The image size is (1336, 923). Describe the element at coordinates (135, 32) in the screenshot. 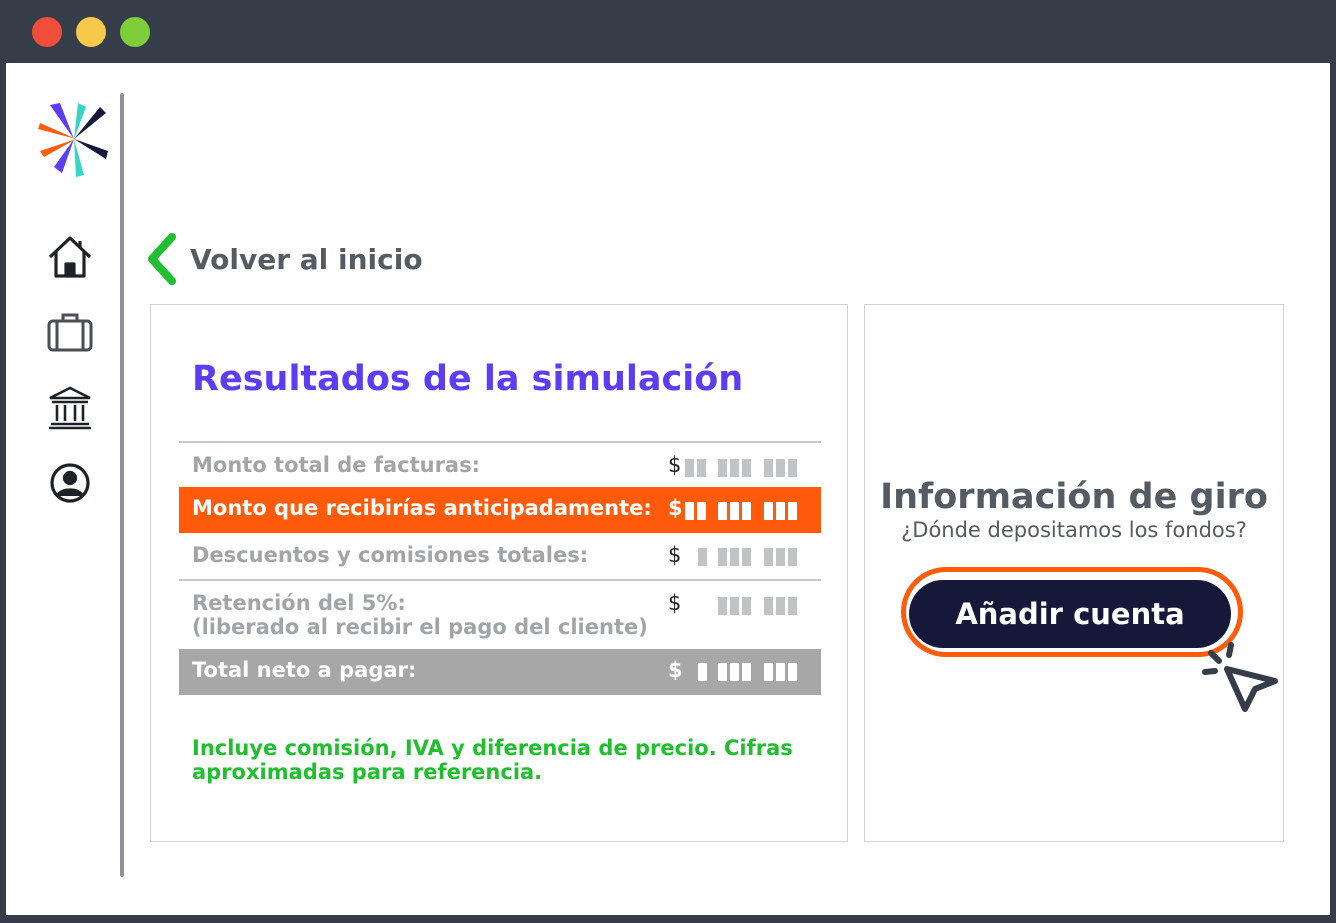

I see `maximize-window-button` at that location.